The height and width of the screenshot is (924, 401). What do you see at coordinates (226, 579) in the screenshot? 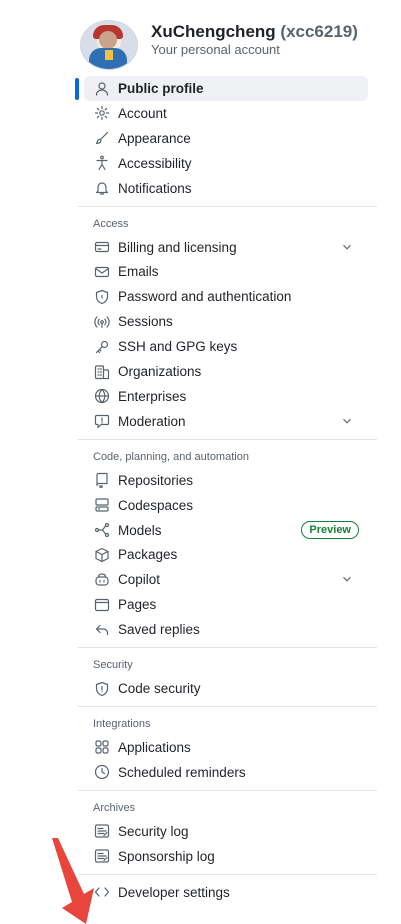
I see `sidebar-item-copilot: Copilot` at bounding box center [226, 579].